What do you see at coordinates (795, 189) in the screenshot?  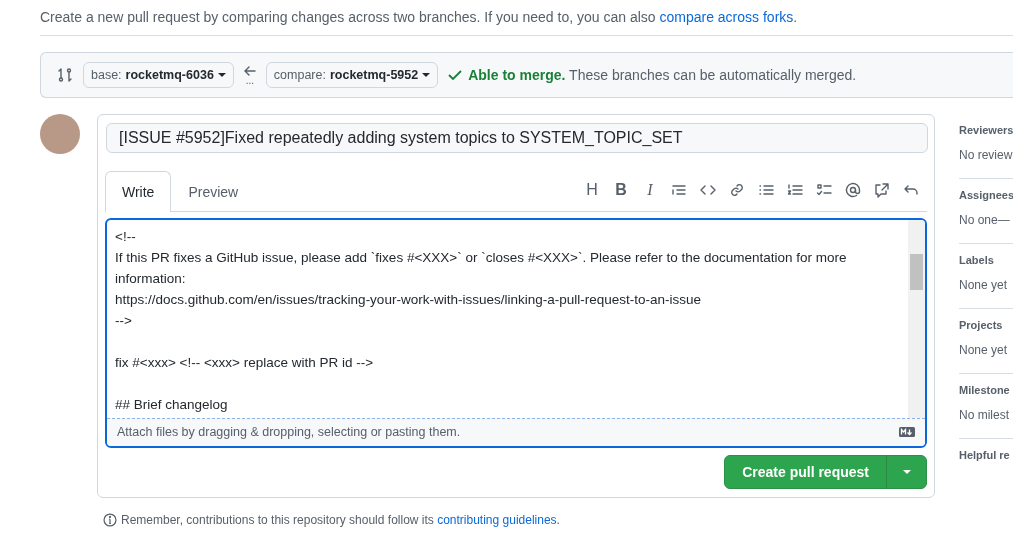 I see `numbered-list-icon` at bounding box center [795, 189].